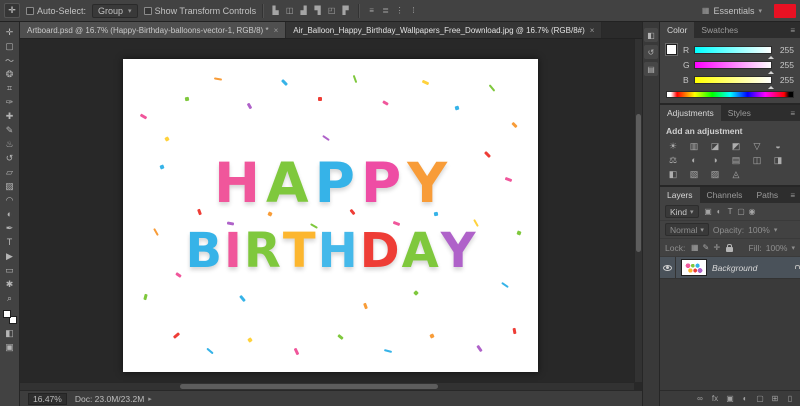  I want to click on selective-color-icon: ◬, so click(736, 174).